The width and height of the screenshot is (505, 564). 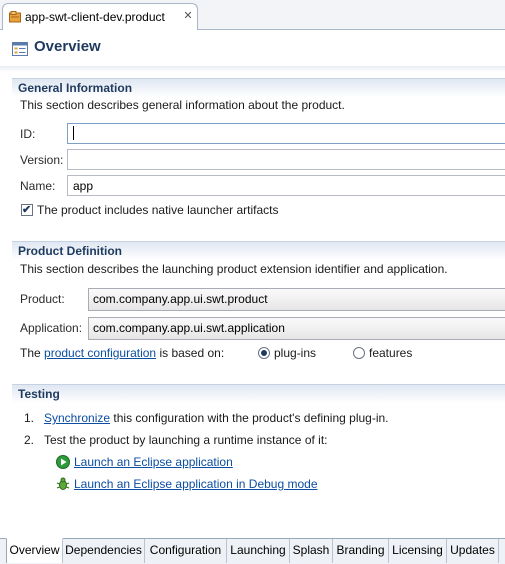 What do you see at coordinates (20, 49) in the screenshot?
I see `overview-page-icon` at bounding box center [20, 49].